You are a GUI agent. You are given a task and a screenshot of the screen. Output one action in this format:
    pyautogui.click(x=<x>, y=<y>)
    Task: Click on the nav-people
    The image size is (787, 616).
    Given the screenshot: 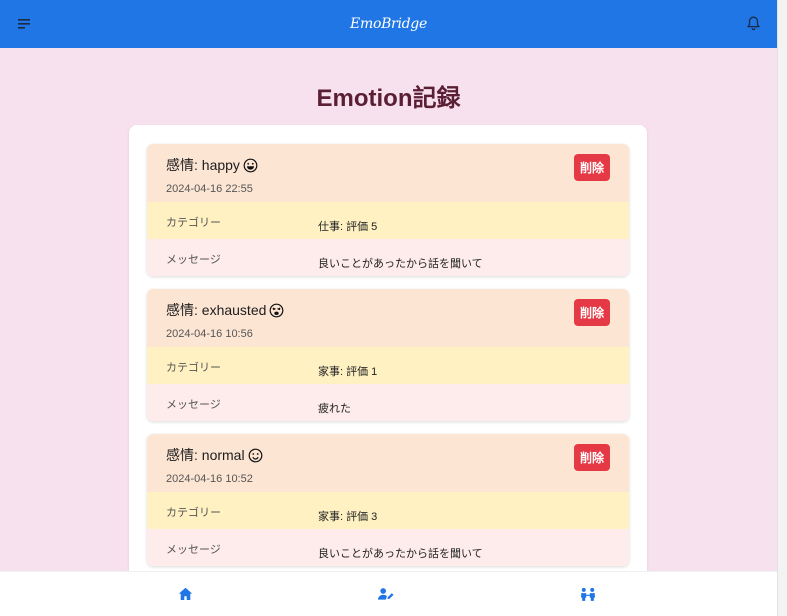 What is the action you would take?
    pyautogui.click(x=588, y=594)
    